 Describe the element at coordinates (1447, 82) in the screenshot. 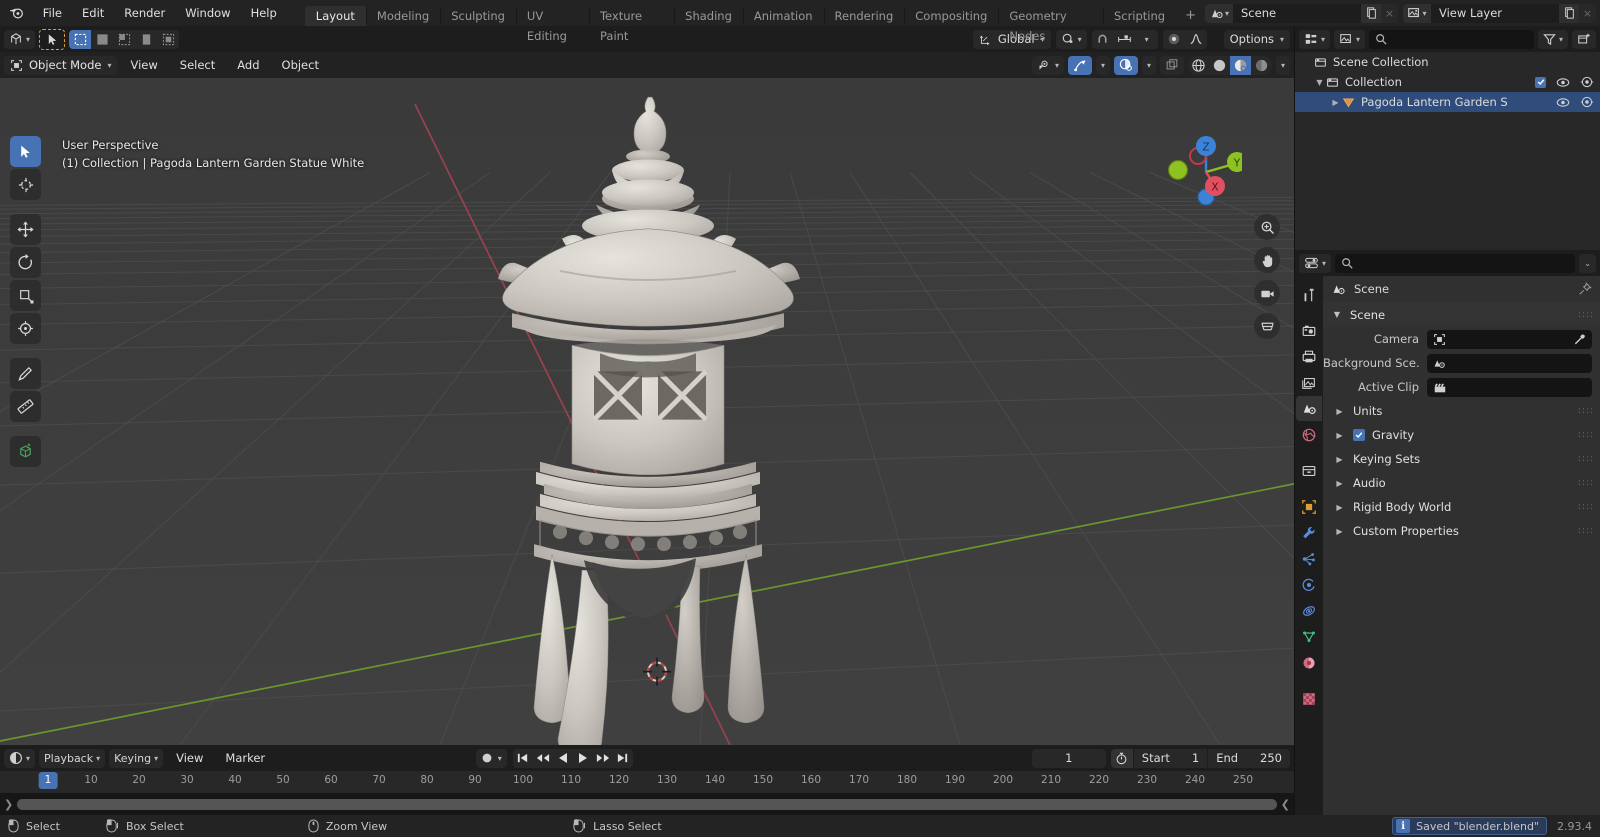

I see `outliner-row-collection: ▼ Collection` at that location.